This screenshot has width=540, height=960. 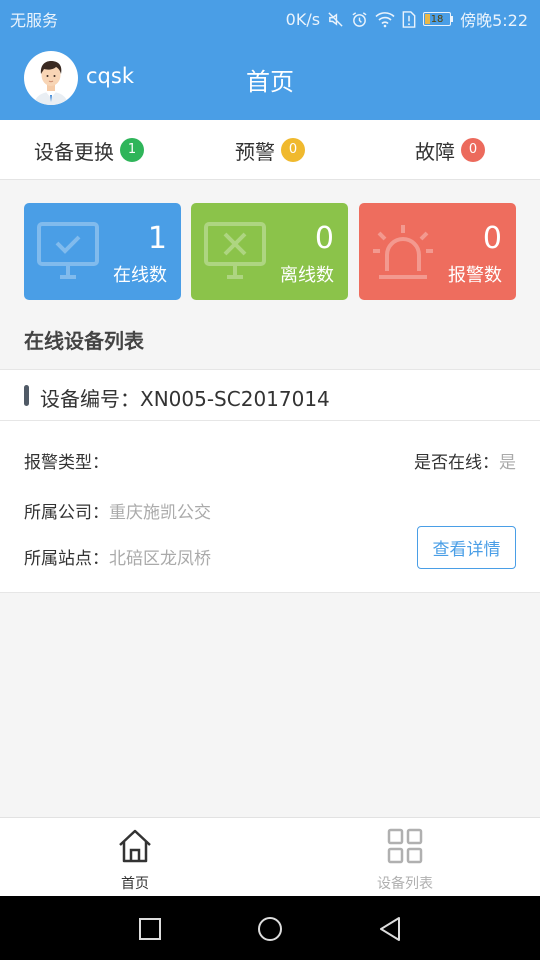 I want to click on category-tabs: 设备更换 1 预警 0 故障 0, so click(x=270, y=150).